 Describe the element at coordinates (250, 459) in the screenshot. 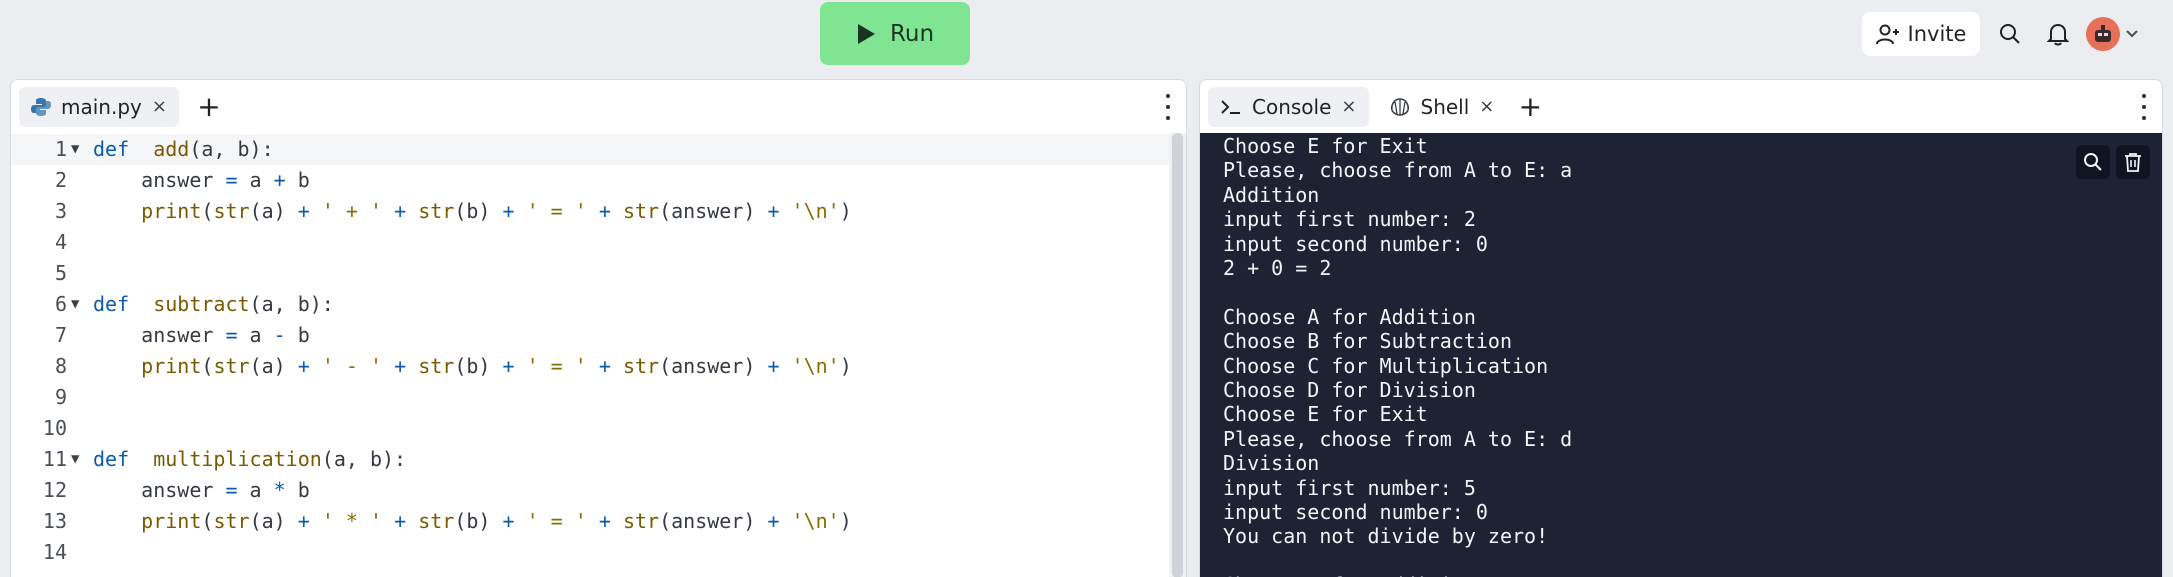

I see `code-text: def multiplication(a, b):` at that location.